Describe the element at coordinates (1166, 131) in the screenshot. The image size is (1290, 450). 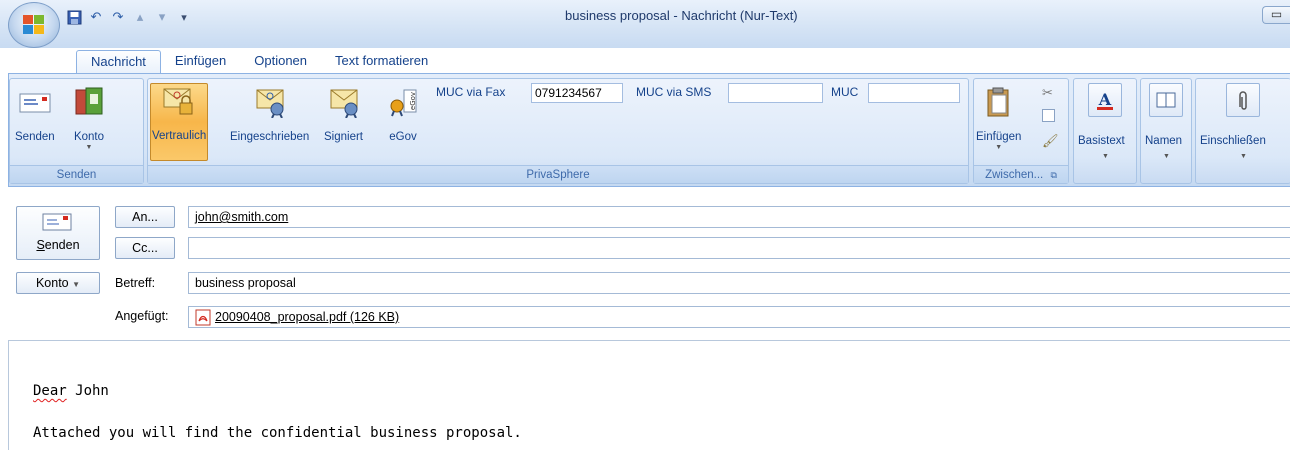
I see `group-names: Namen ▼` at that location.